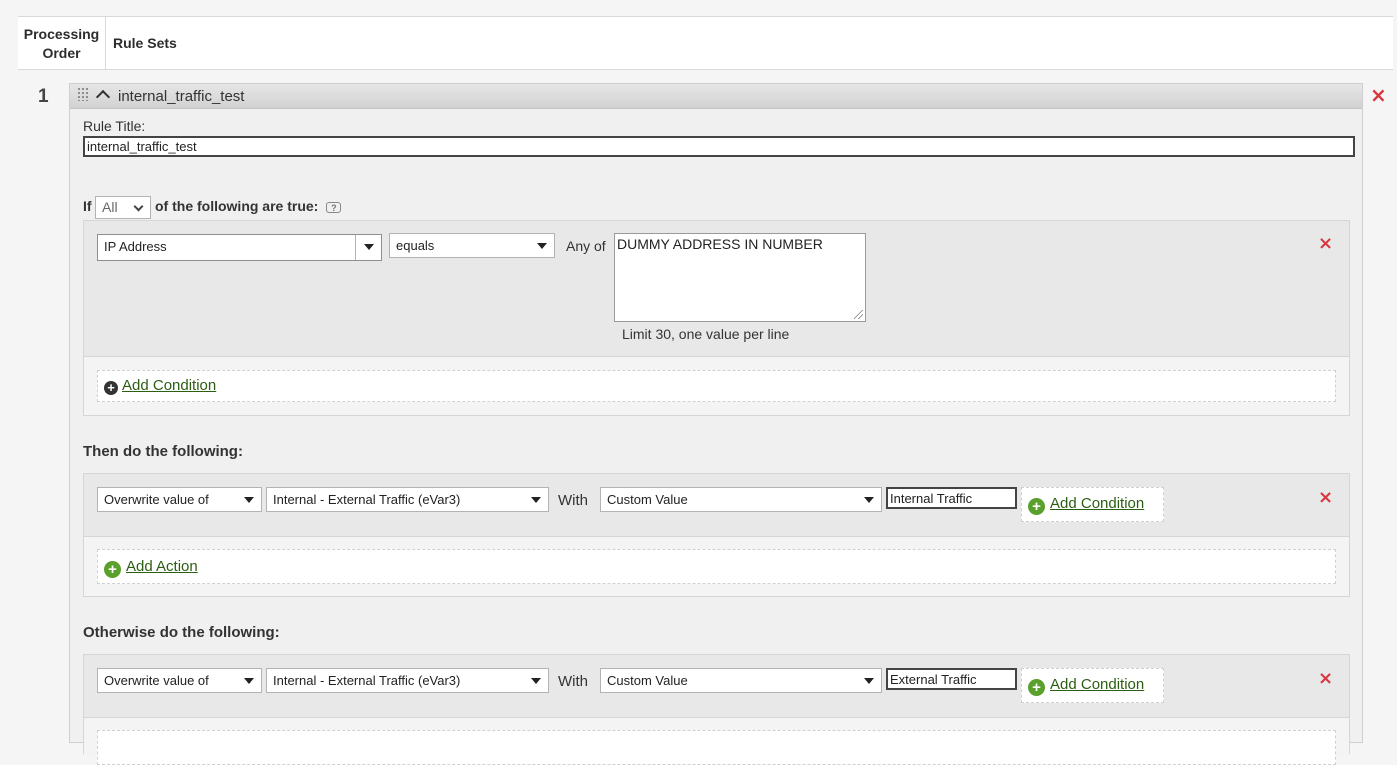 This screenshot has height=765, width=1397. What do you see at coordinates (951, 679) in the screenshot?
I see `otherwise-custom-value-input` at bounding box center [951, 679].